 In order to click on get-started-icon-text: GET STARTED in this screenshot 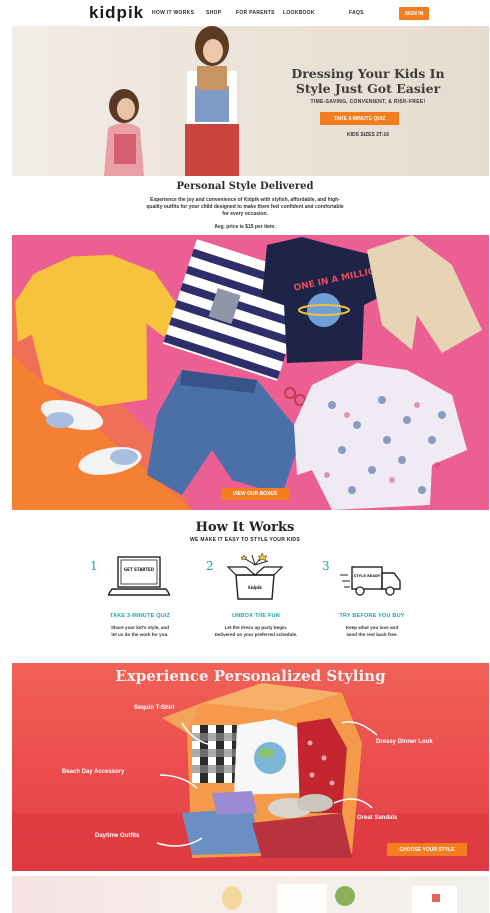, I will do `click(139, 569)`.